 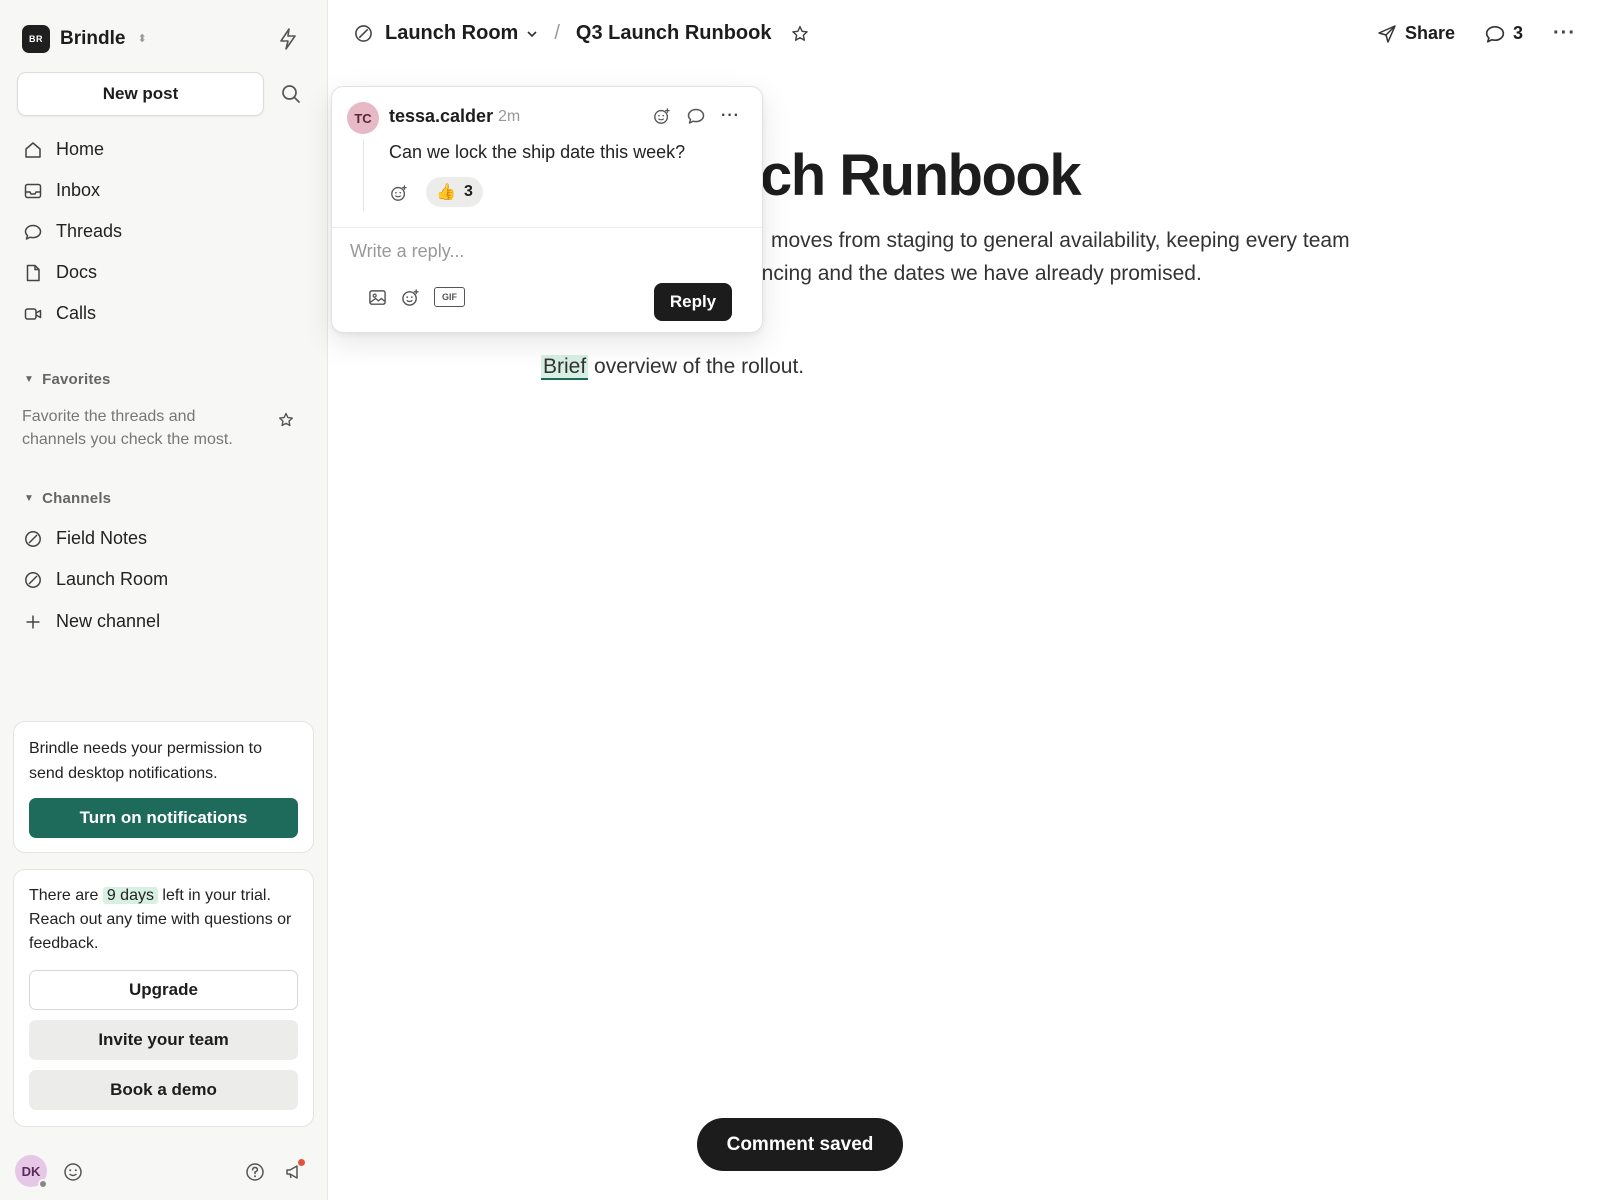 I want to click on workspace-switcher: BR Brindle ⬍, so click(x=84, y=39).